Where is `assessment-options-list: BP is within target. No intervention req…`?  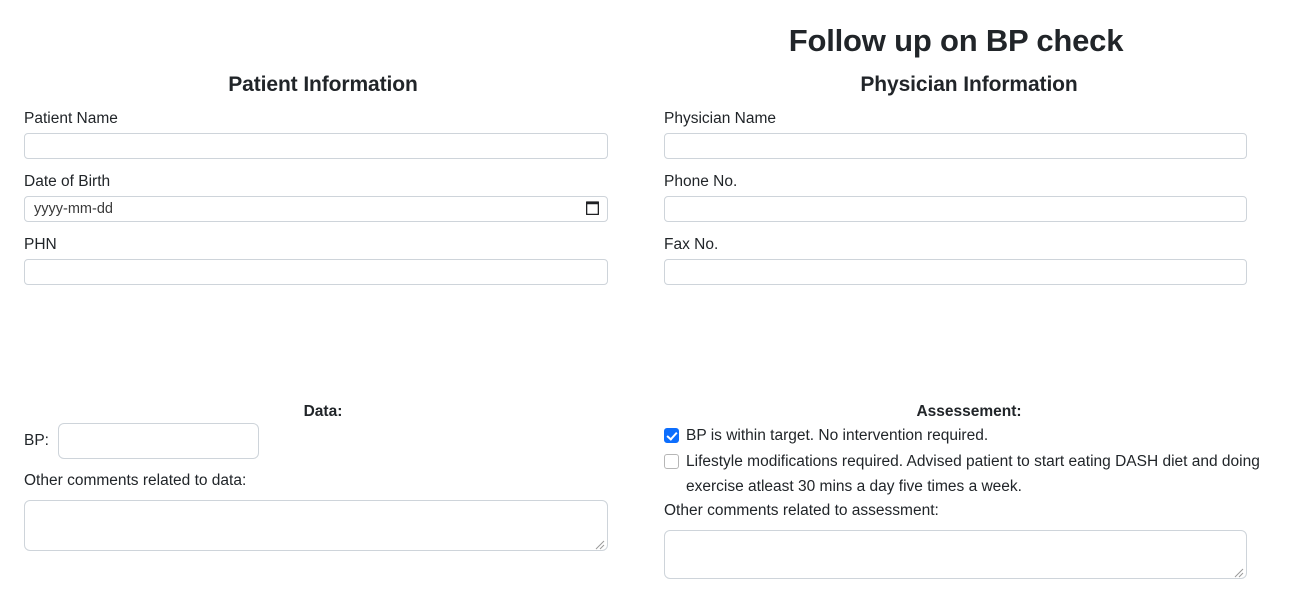 assessment-options-list: BP is within target. No intervention req… is located at coordinates (964, 461).